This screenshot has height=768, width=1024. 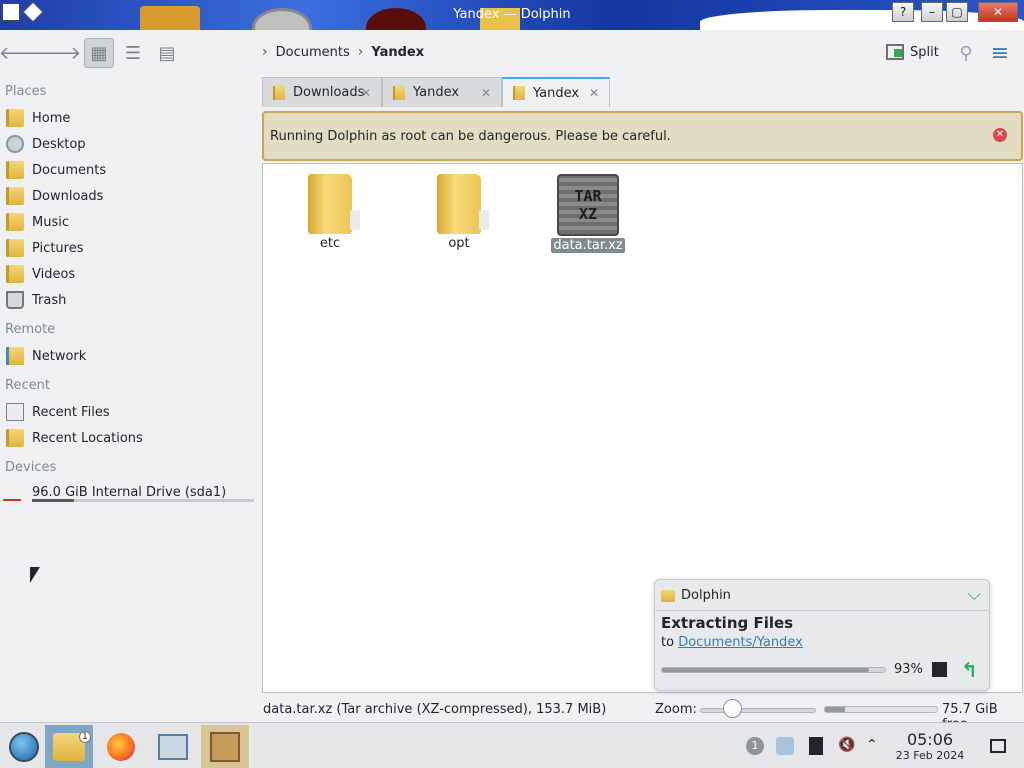 What do you see at coordinates (835, 709) in the screenshot?
I see `free-space-fill` at bounding box center [835, 709].